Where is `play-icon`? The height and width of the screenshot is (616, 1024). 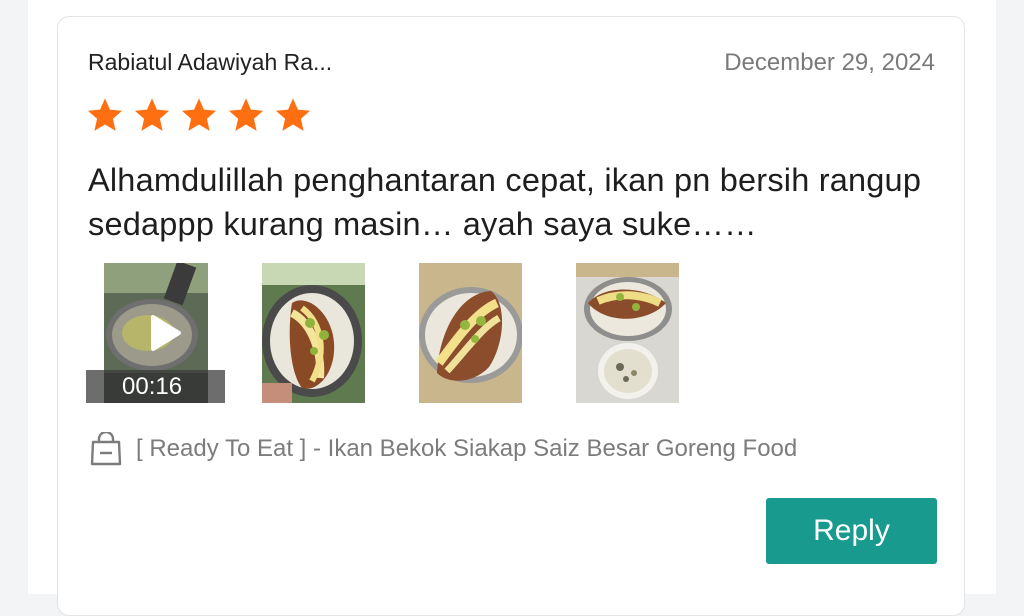 play-icon is located at coordinates (163, 333).